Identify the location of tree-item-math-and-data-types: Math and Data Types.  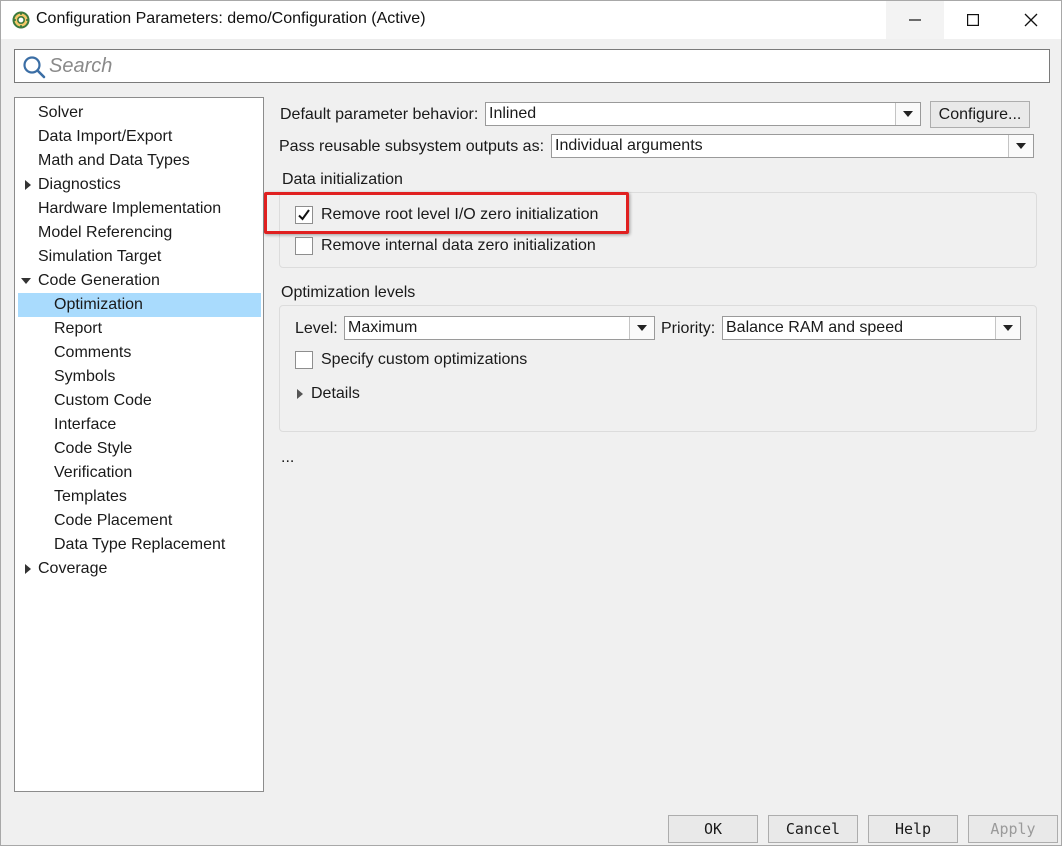
(139, 161).